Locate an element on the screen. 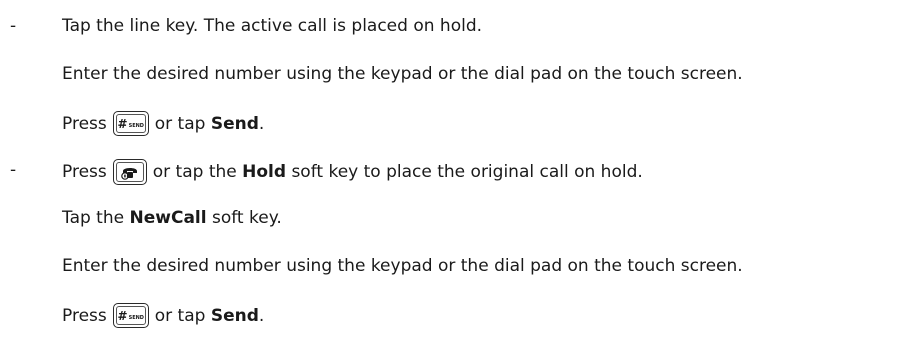 The image size is (901, 351). hold-key-icon is located at coordinates (129, 172).